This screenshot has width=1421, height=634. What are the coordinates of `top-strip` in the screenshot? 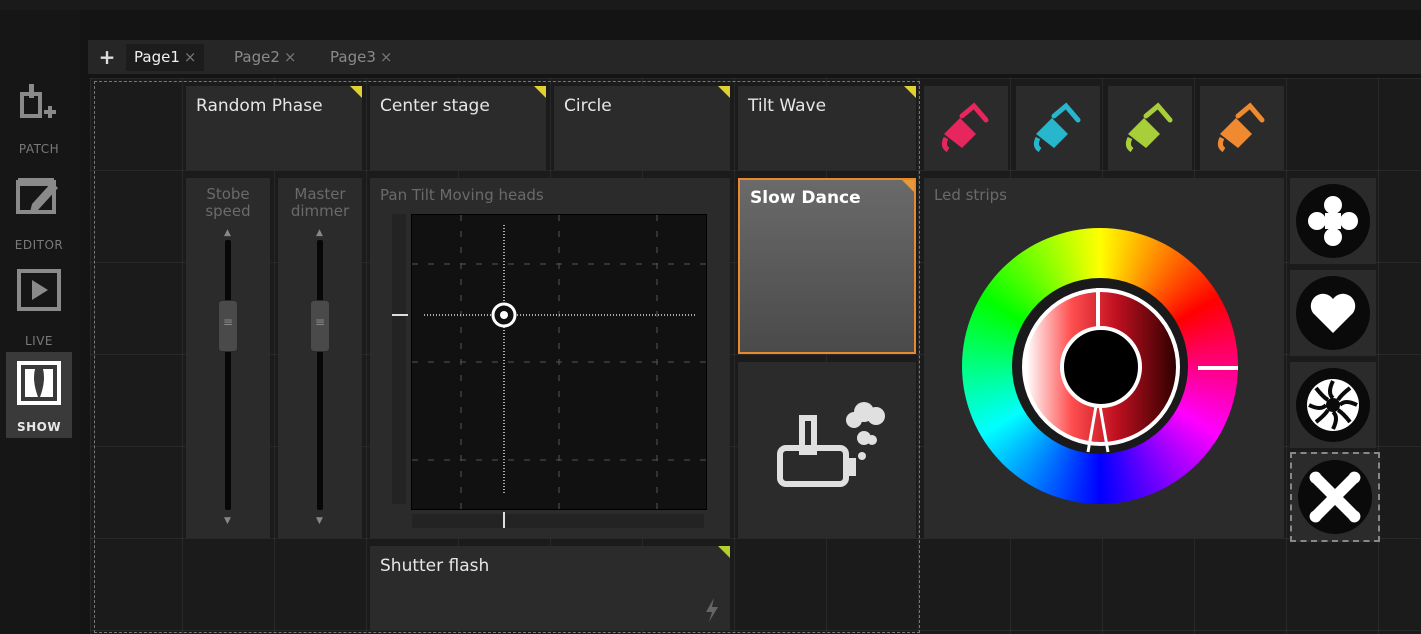 It's located at (710, 5).